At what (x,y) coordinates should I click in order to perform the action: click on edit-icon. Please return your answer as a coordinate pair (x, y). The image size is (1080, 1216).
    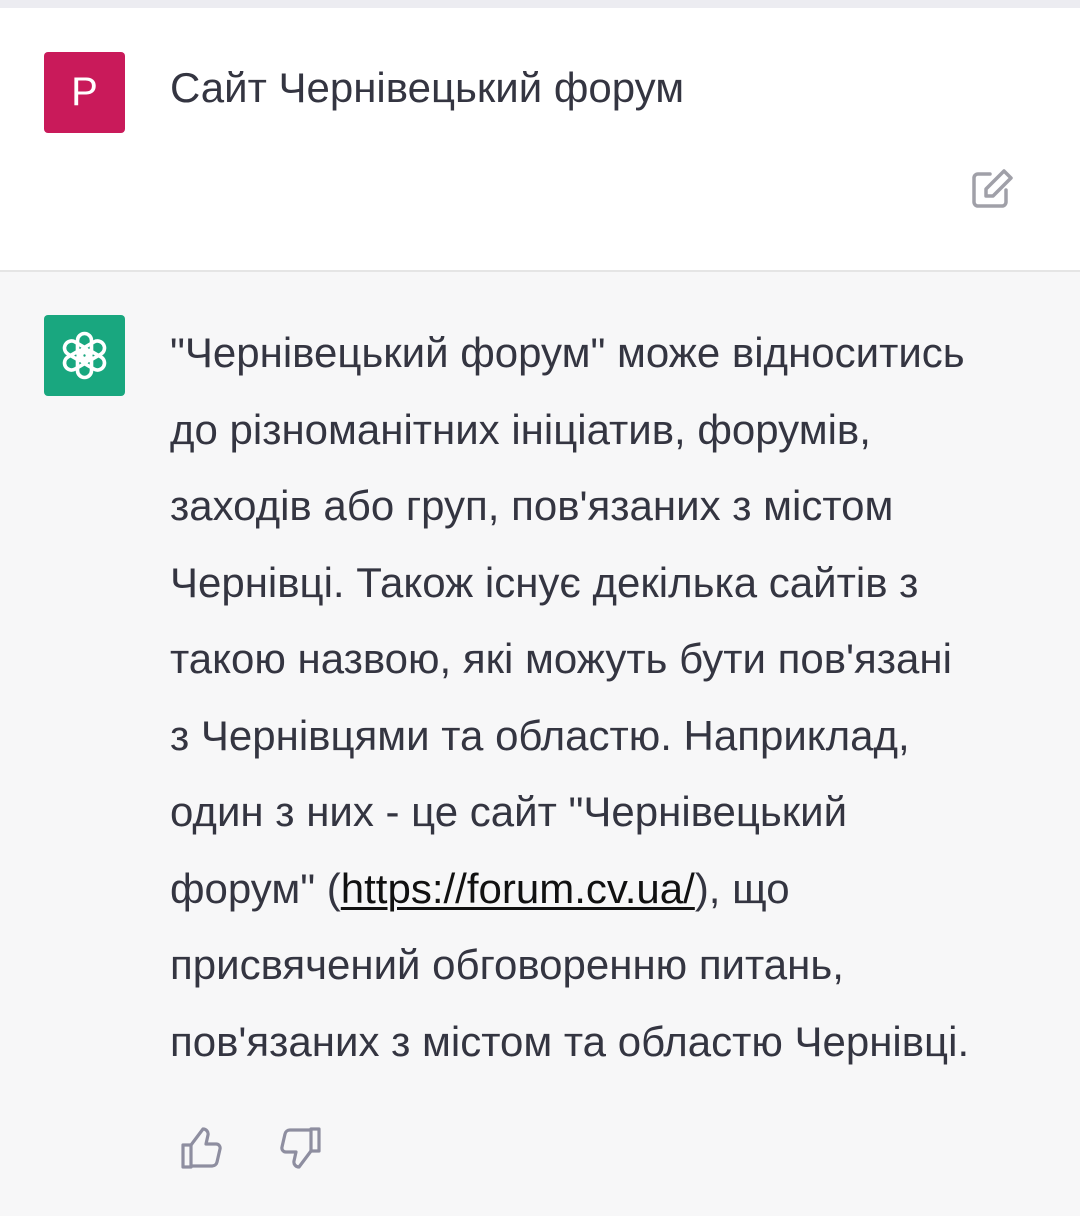
    Looking at the image, I should click on (992, 188).